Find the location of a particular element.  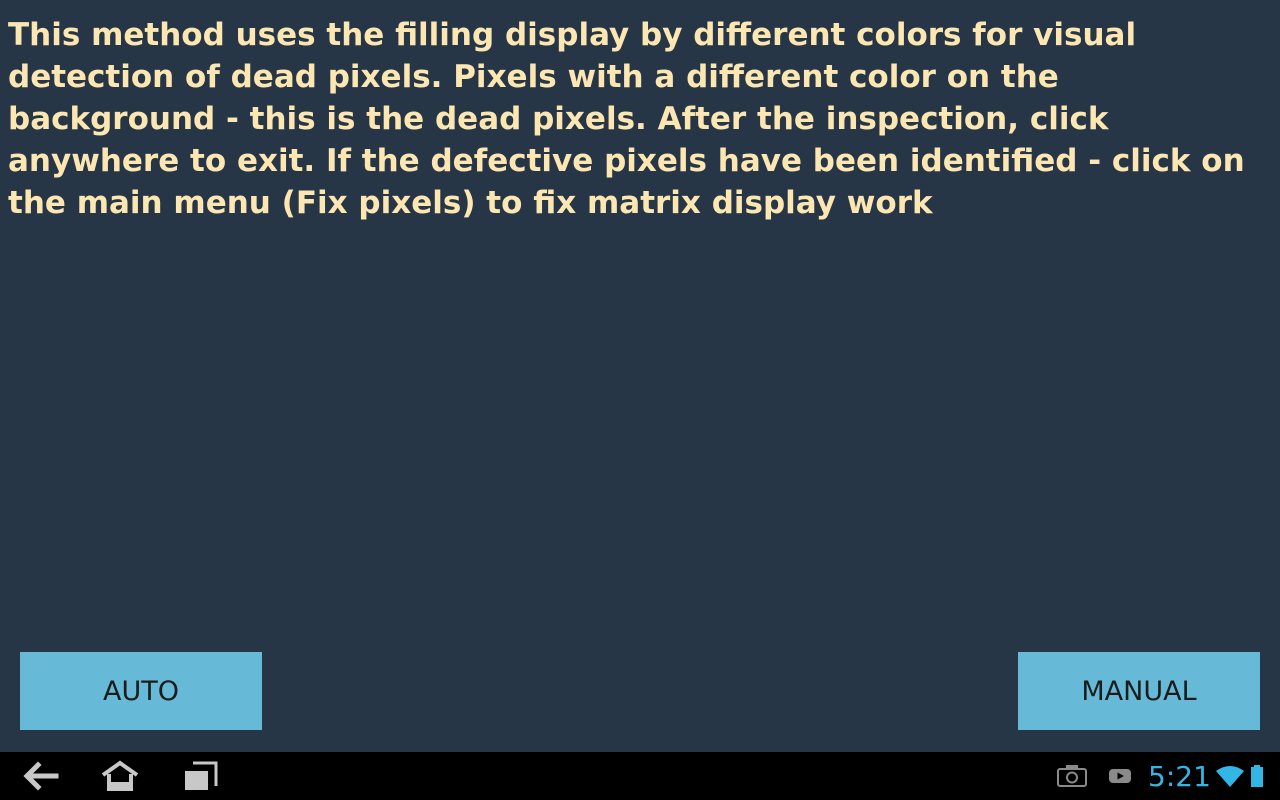

screenshot-notification is located at coordinates (1072, 776).